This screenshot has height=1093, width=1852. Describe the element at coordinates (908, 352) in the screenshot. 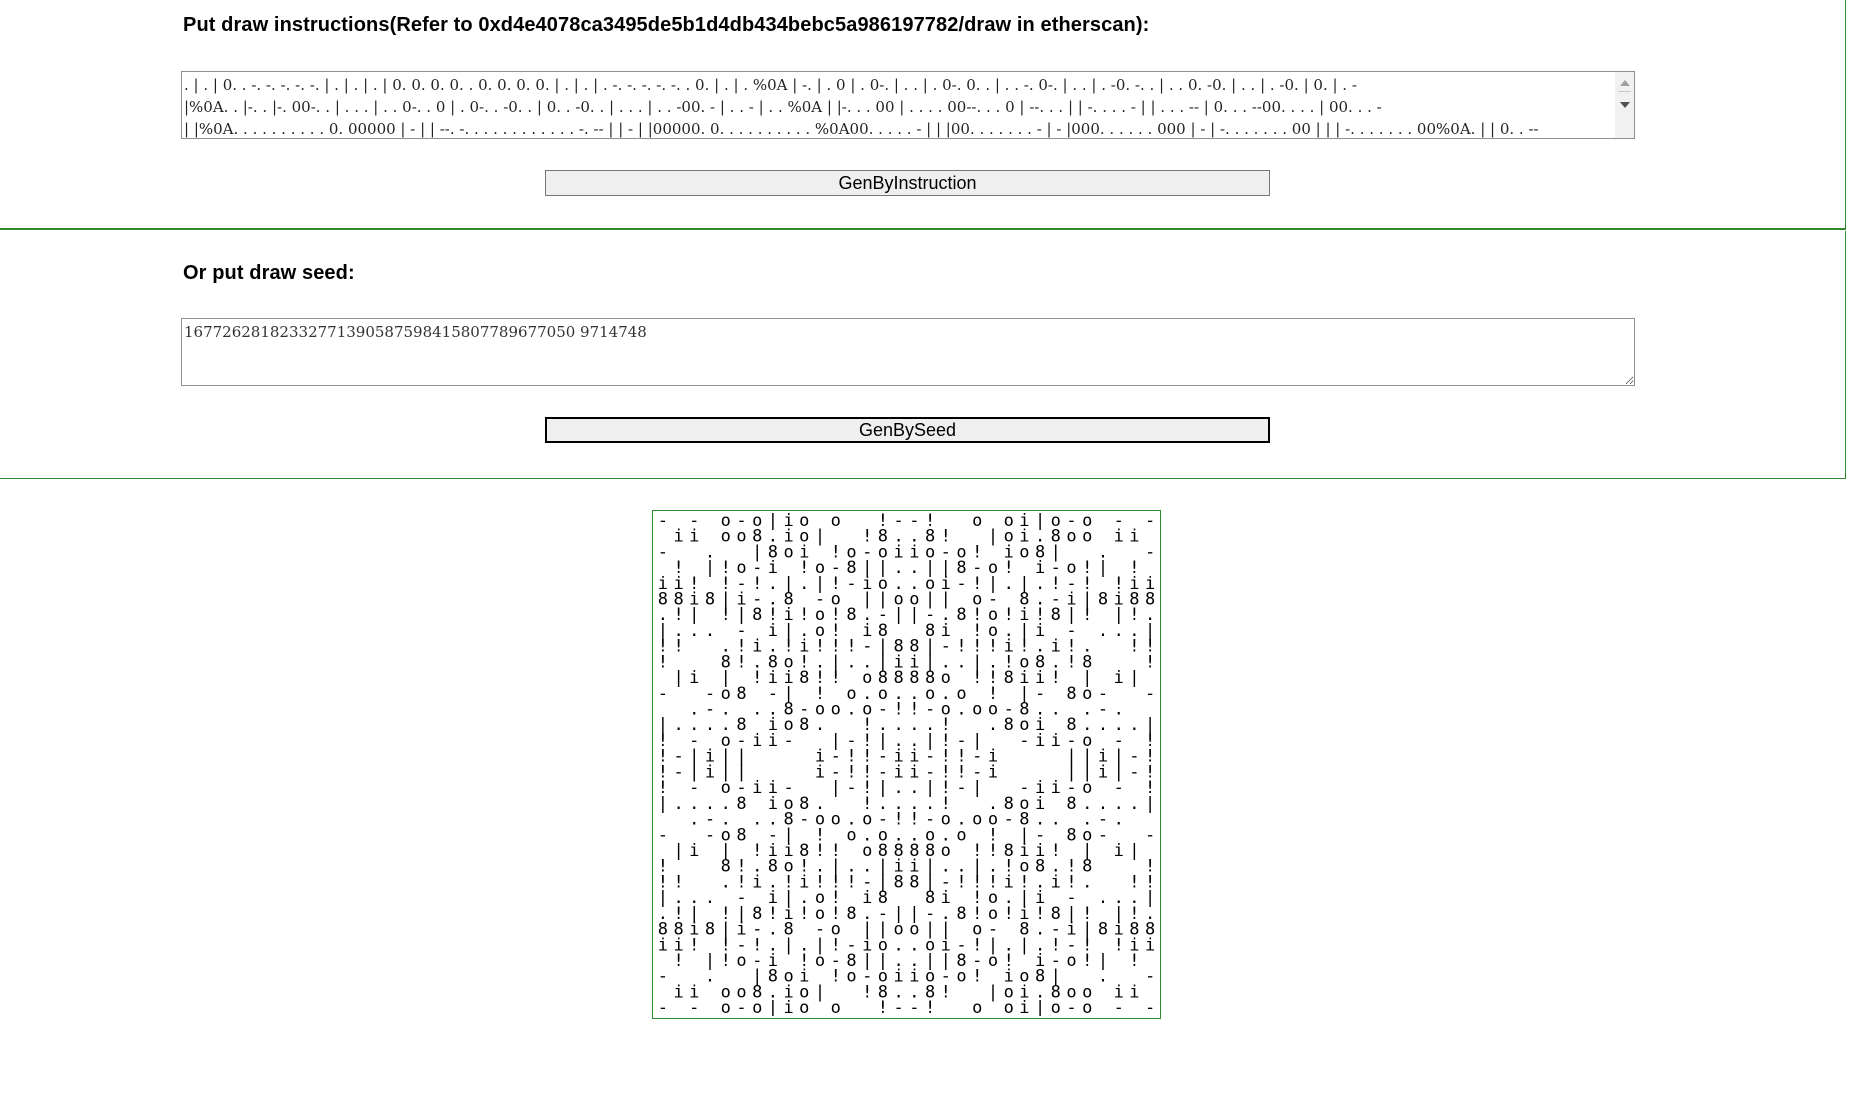

I see `seed-textarea` at that location.